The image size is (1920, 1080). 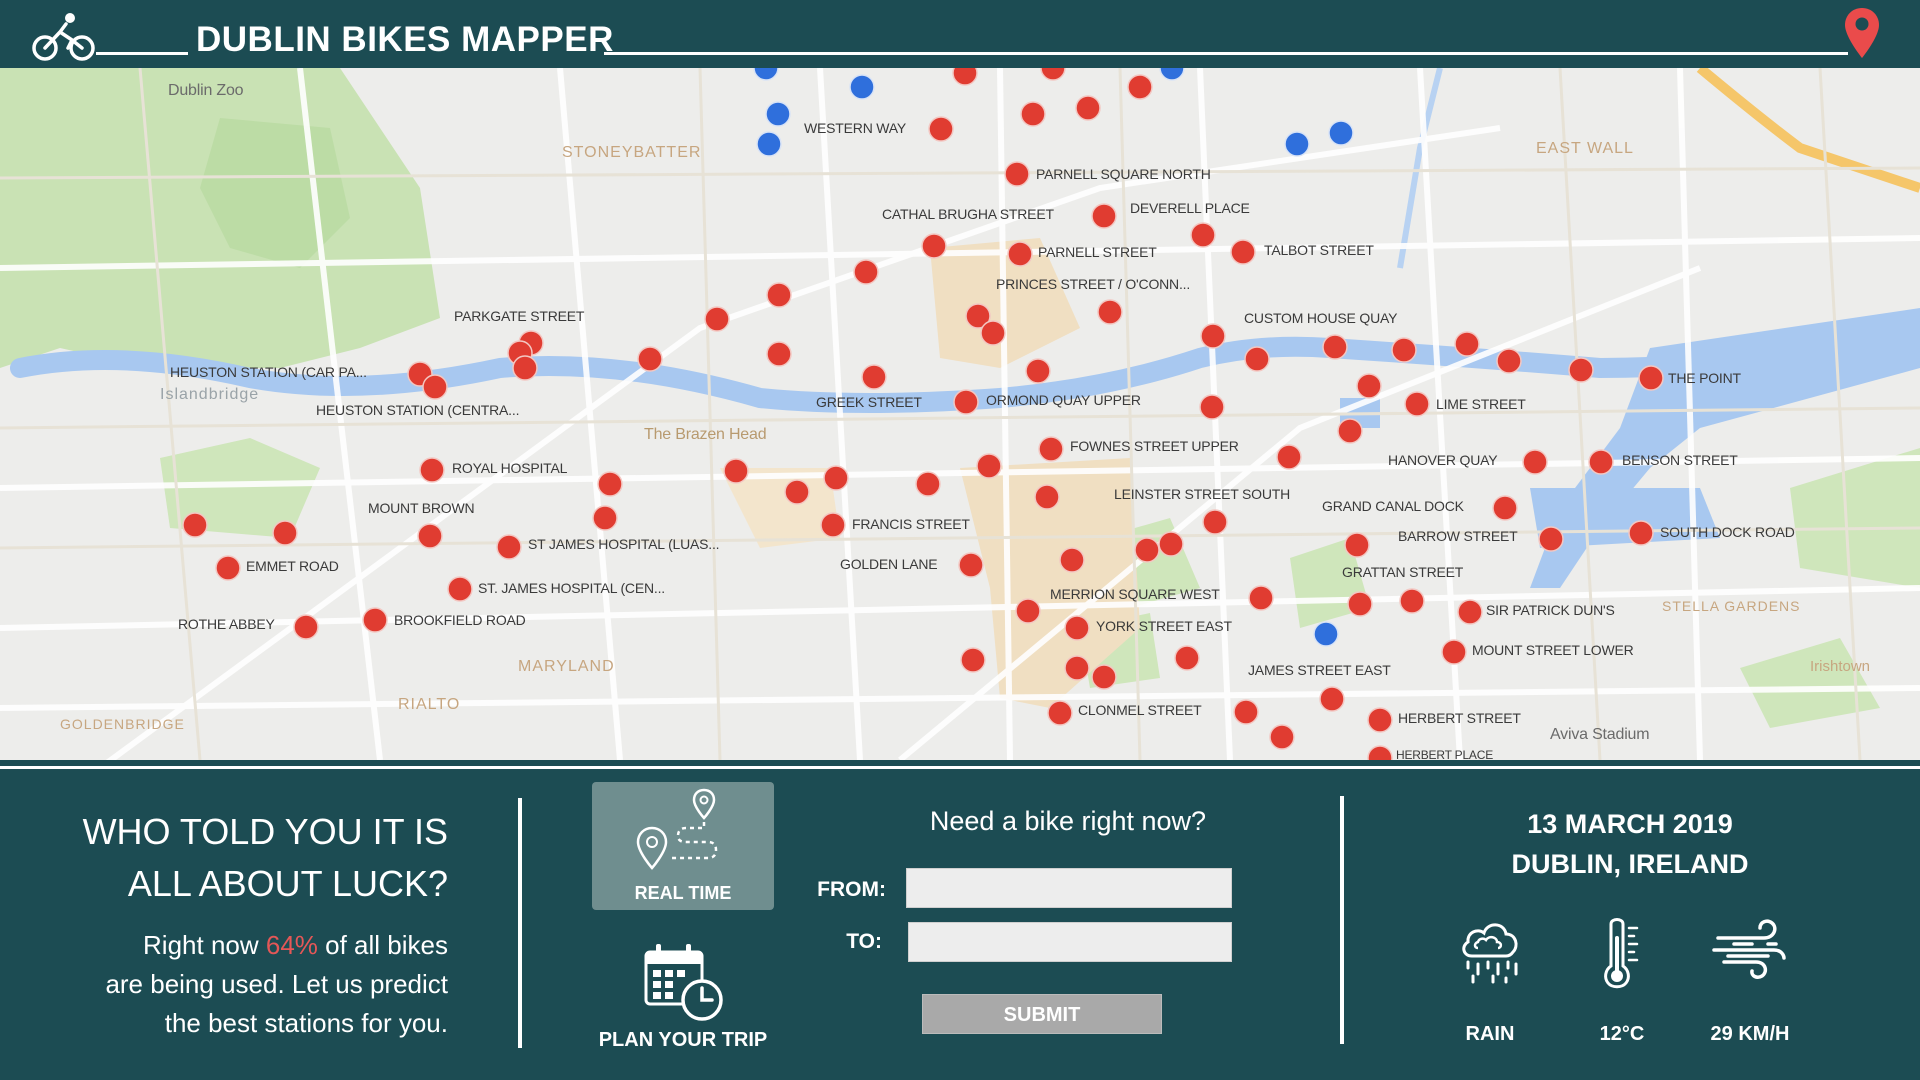 I want to click on weather-temperature: 12°C, so click(x=1622, y=981).